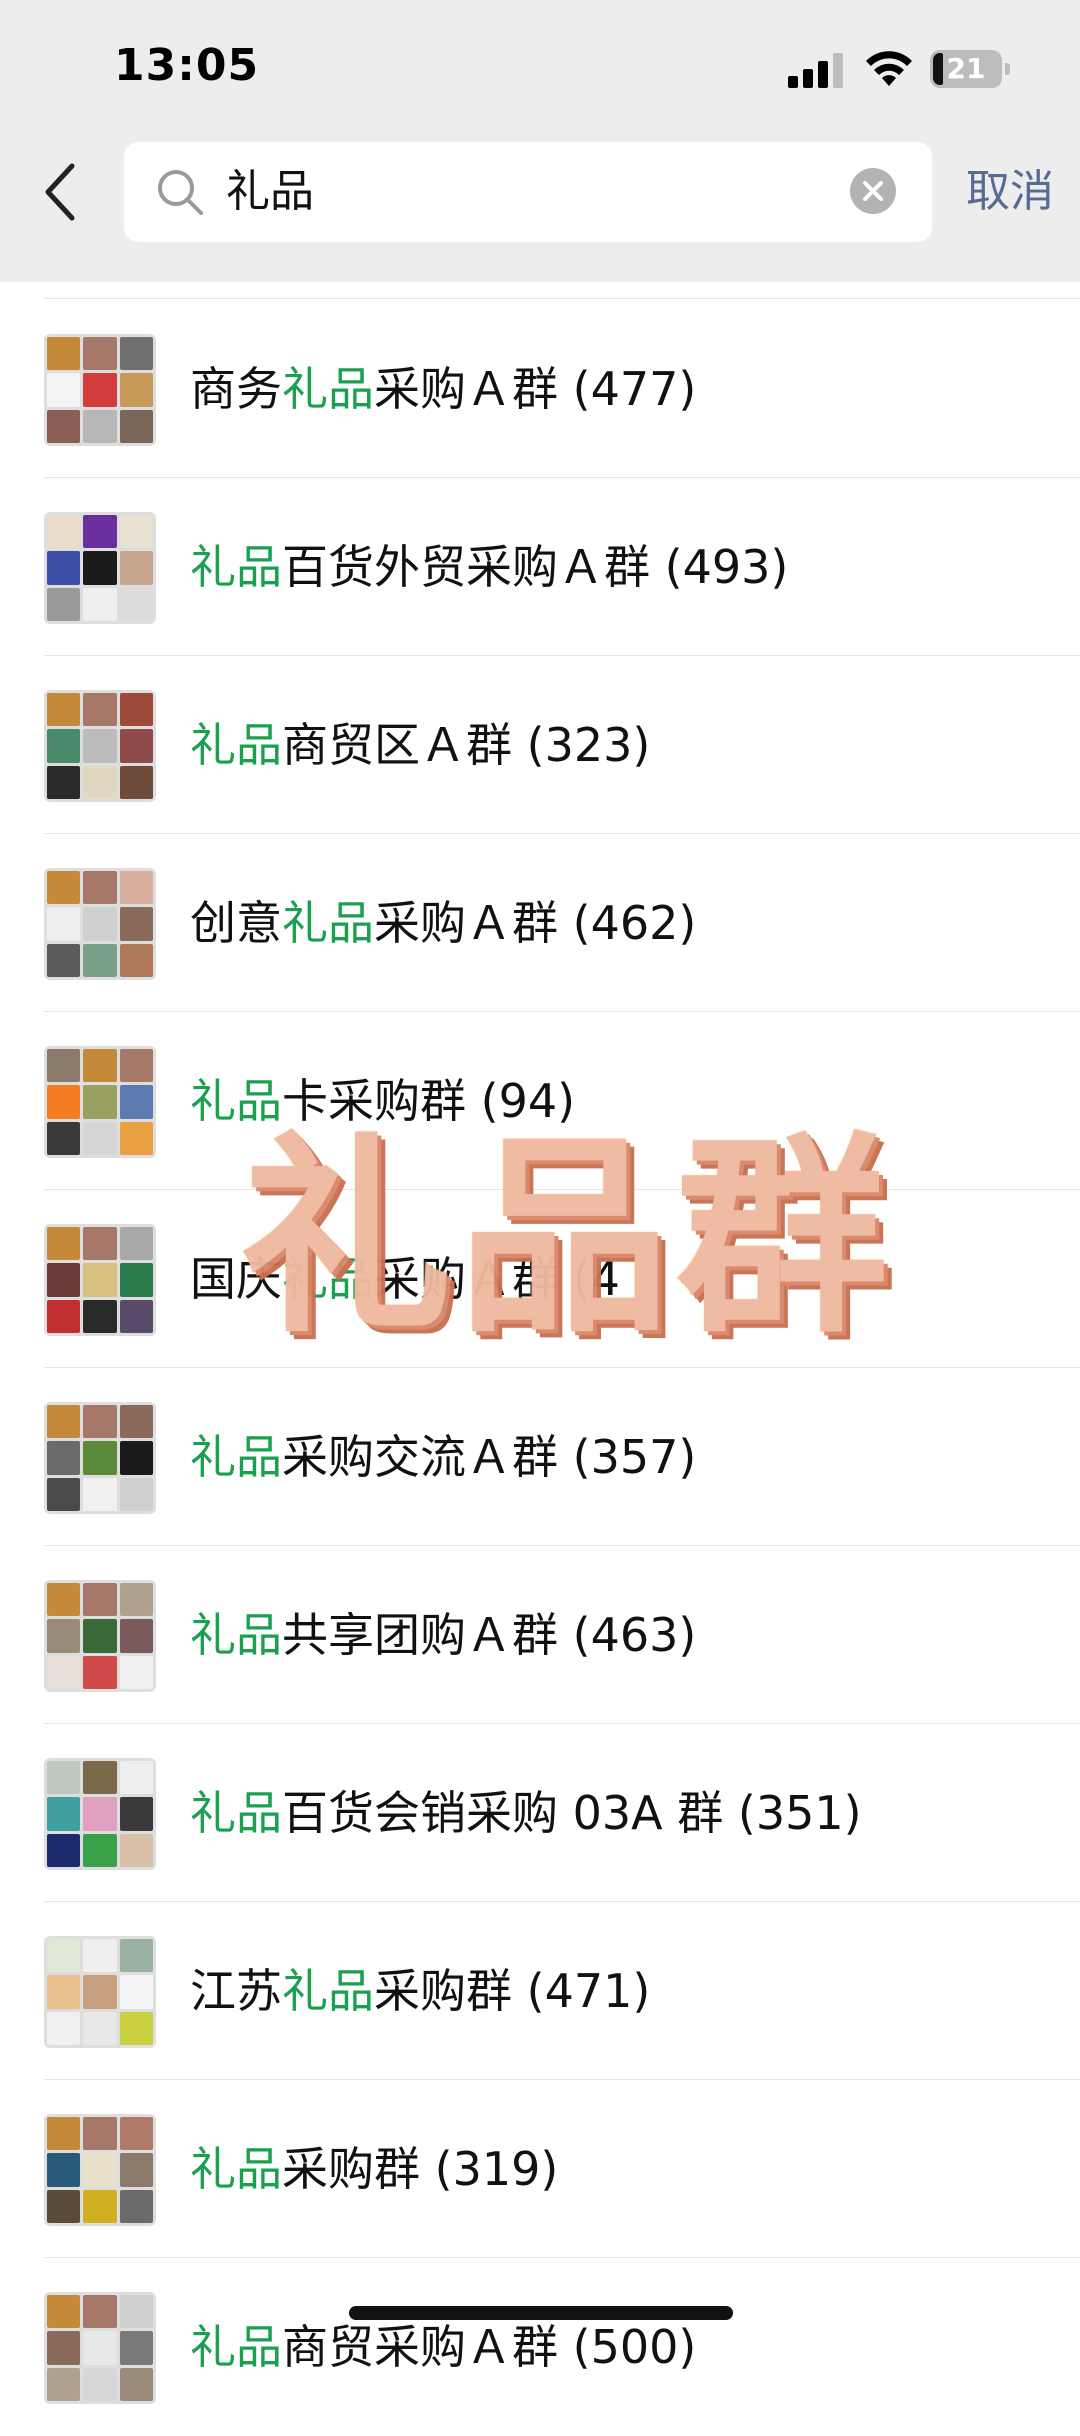  I want to click on list-item: 礼品商贸区Ａ群 (323), so click(540, 745).